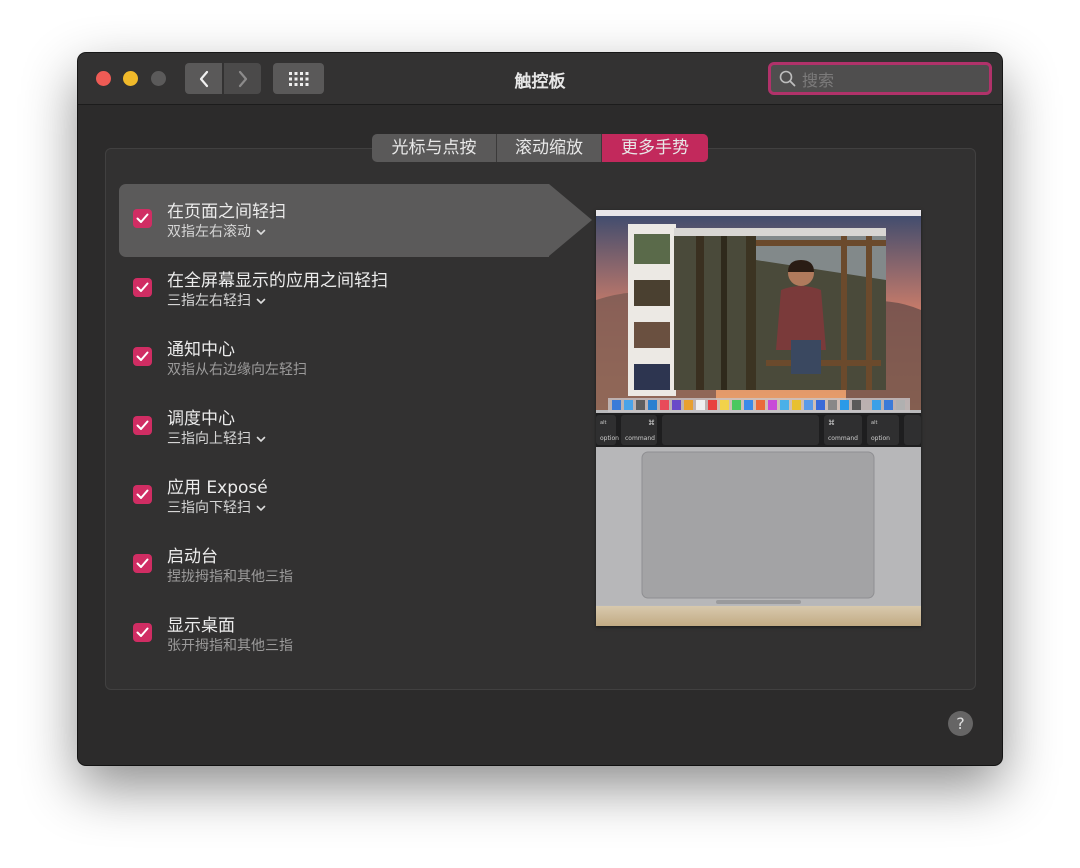 The height and width of the screenshot is (868, 1080). I want to click on forward-button, so click(242, 78).